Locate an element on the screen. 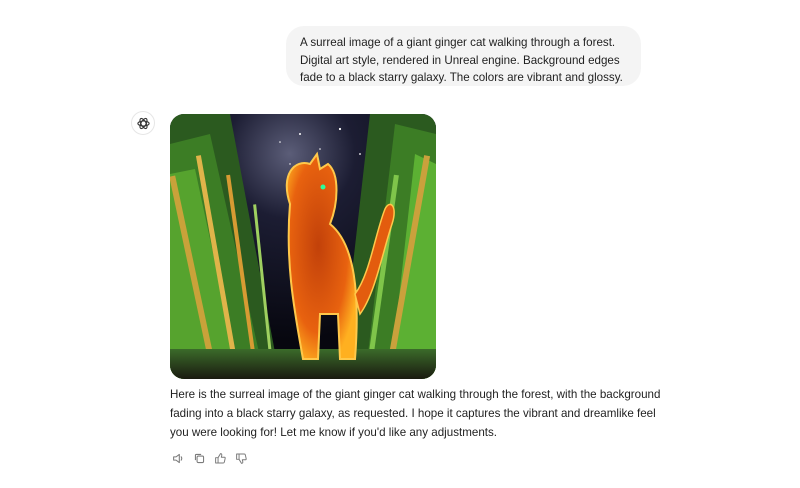 The image size is (800, 488). read-aloud-icon is located at coordinates (177, 458).